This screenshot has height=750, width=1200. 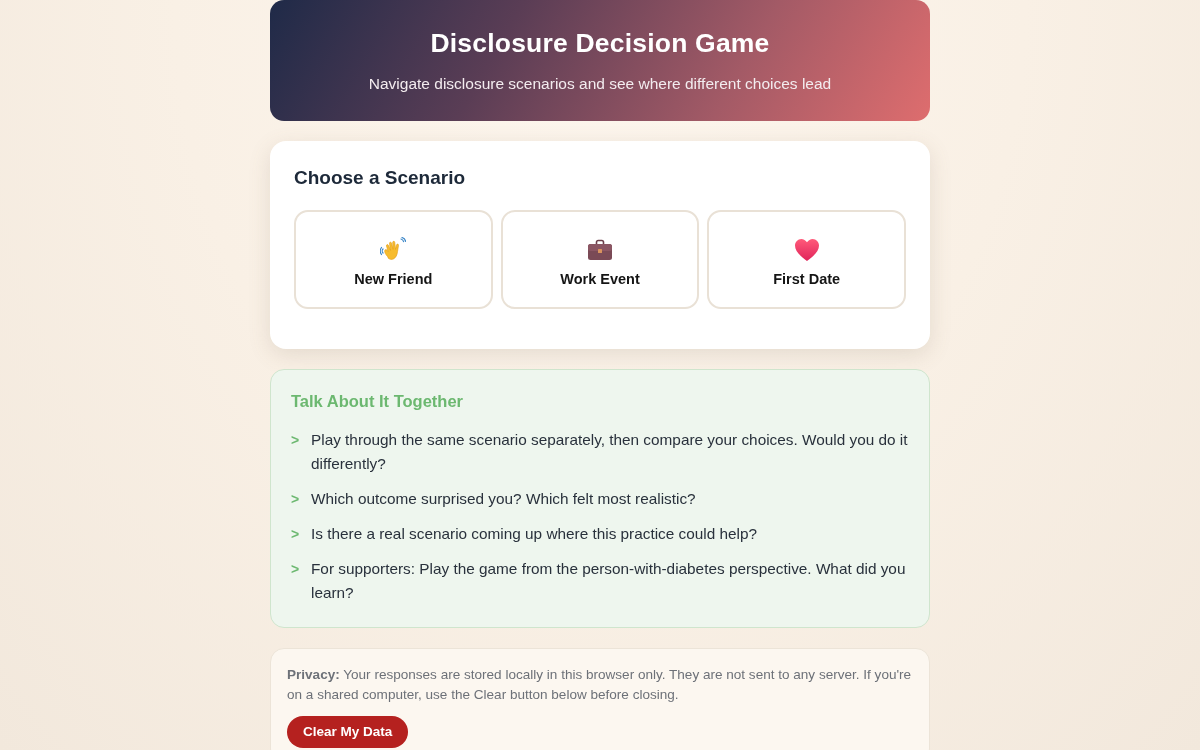 I want to click on heart-icon, so click(x=806, y=250).